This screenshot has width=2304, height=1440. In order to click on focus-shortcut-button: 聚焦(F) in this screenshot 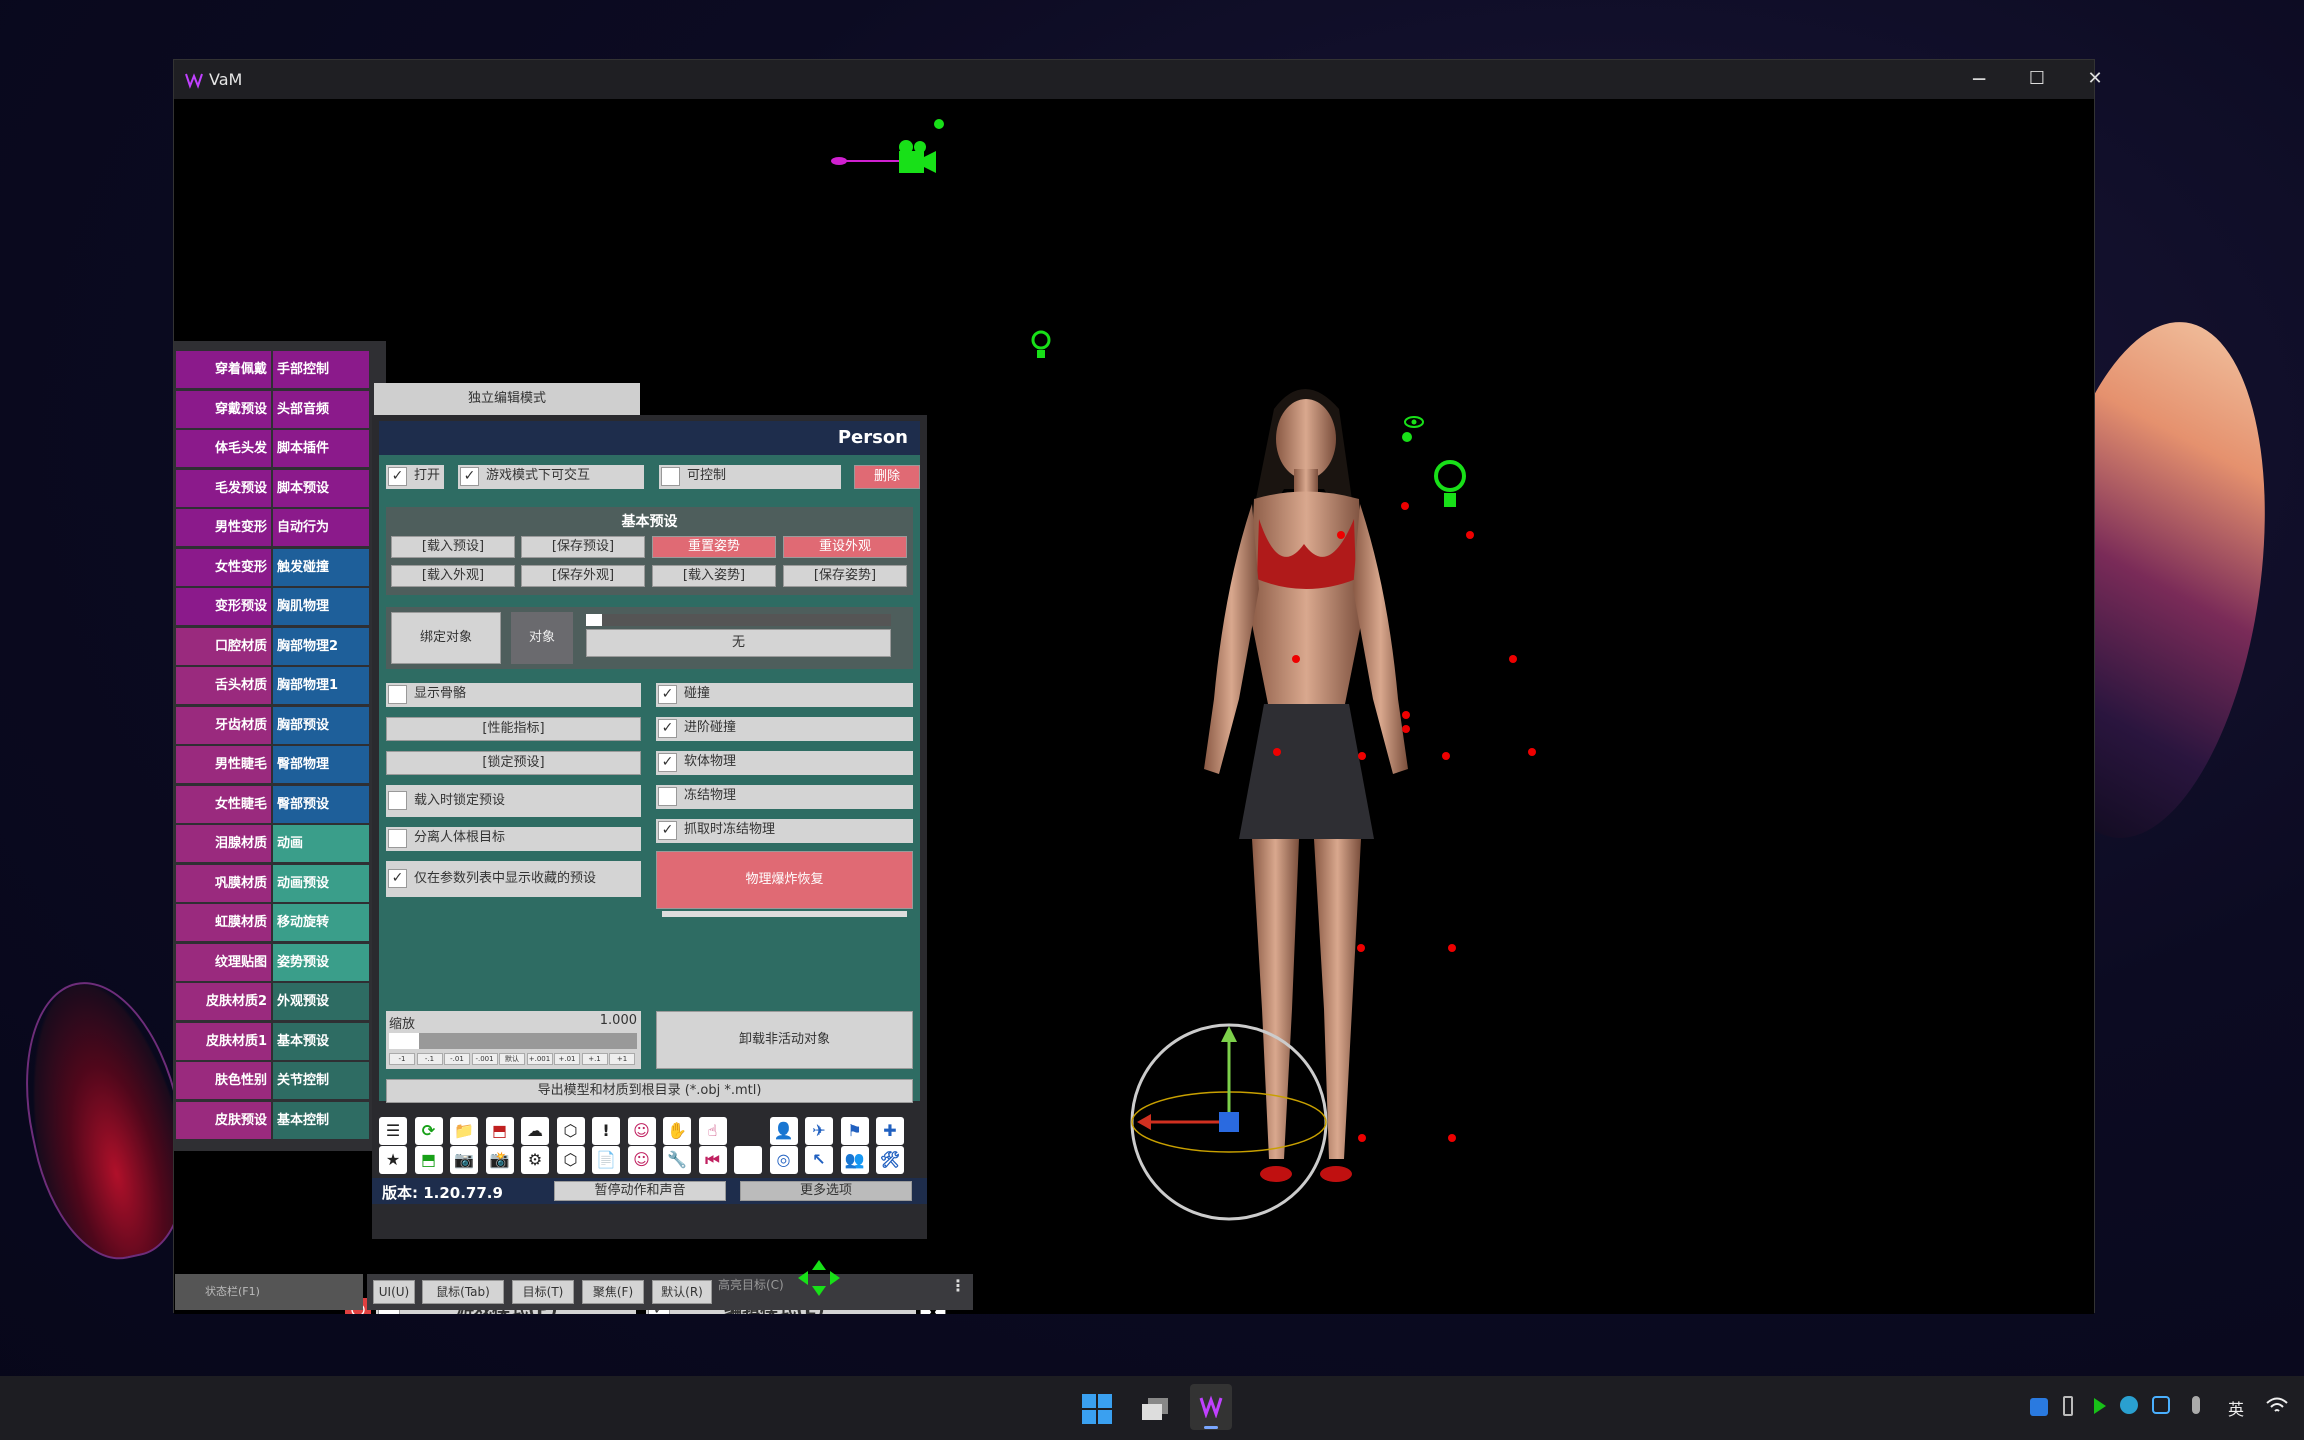, I will do `click(613, 1292)`.